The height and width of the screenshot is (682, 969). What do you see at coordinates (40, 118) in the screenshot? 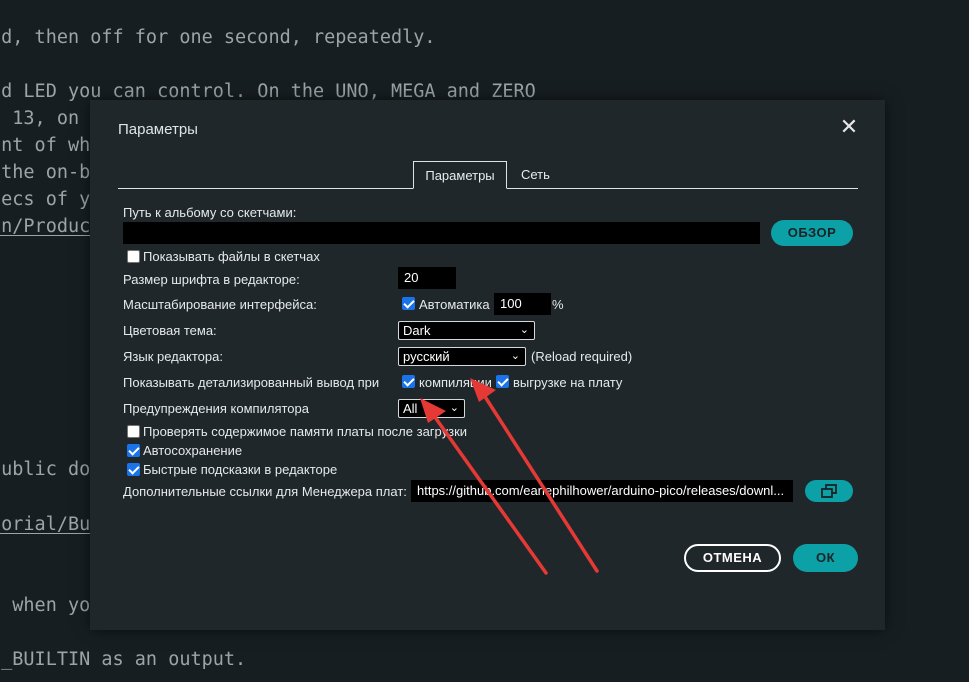
I see `editor-text-line: n 13, on` at bounding box center [40, 118].